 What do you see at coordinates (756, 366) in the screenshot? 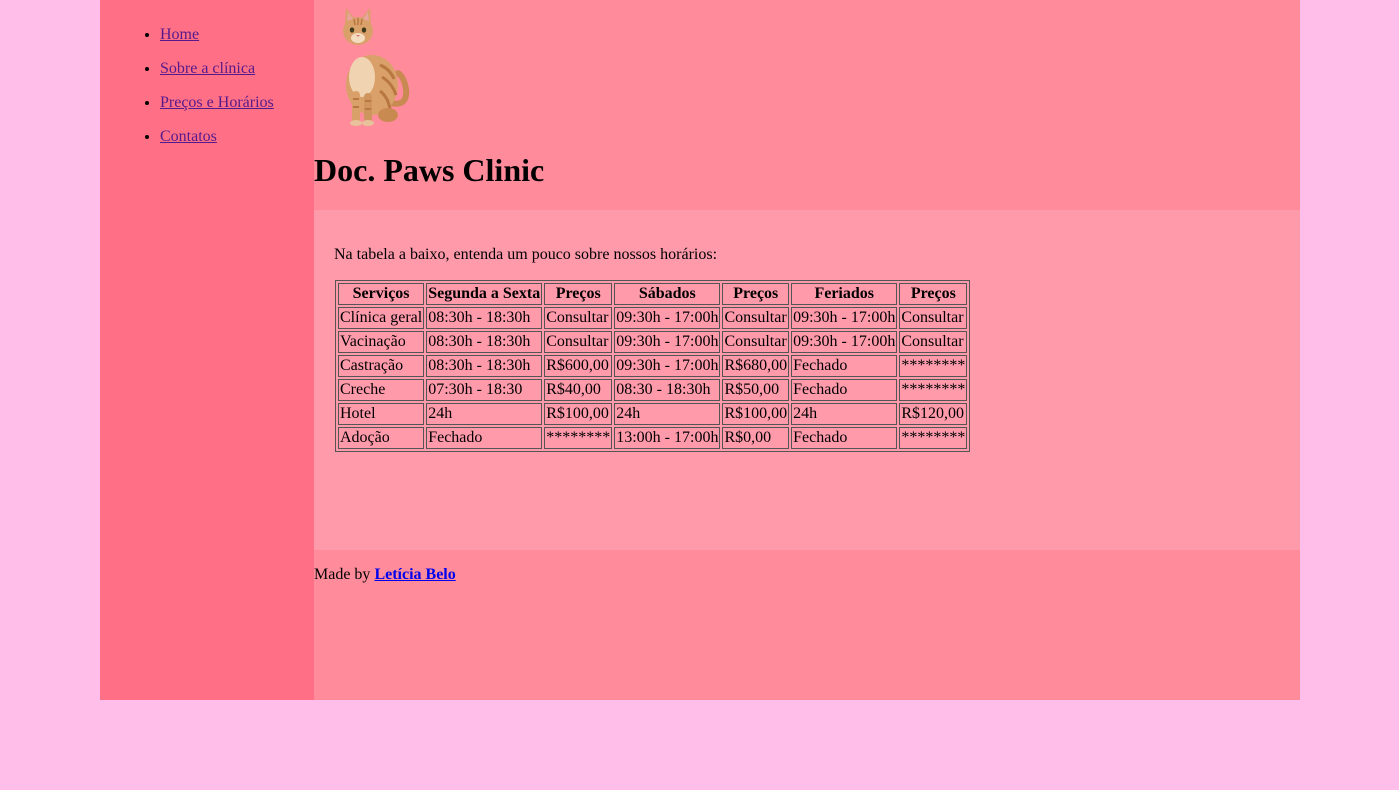
I see `table-cell: R$680,00` at bounding box center [756, 366].